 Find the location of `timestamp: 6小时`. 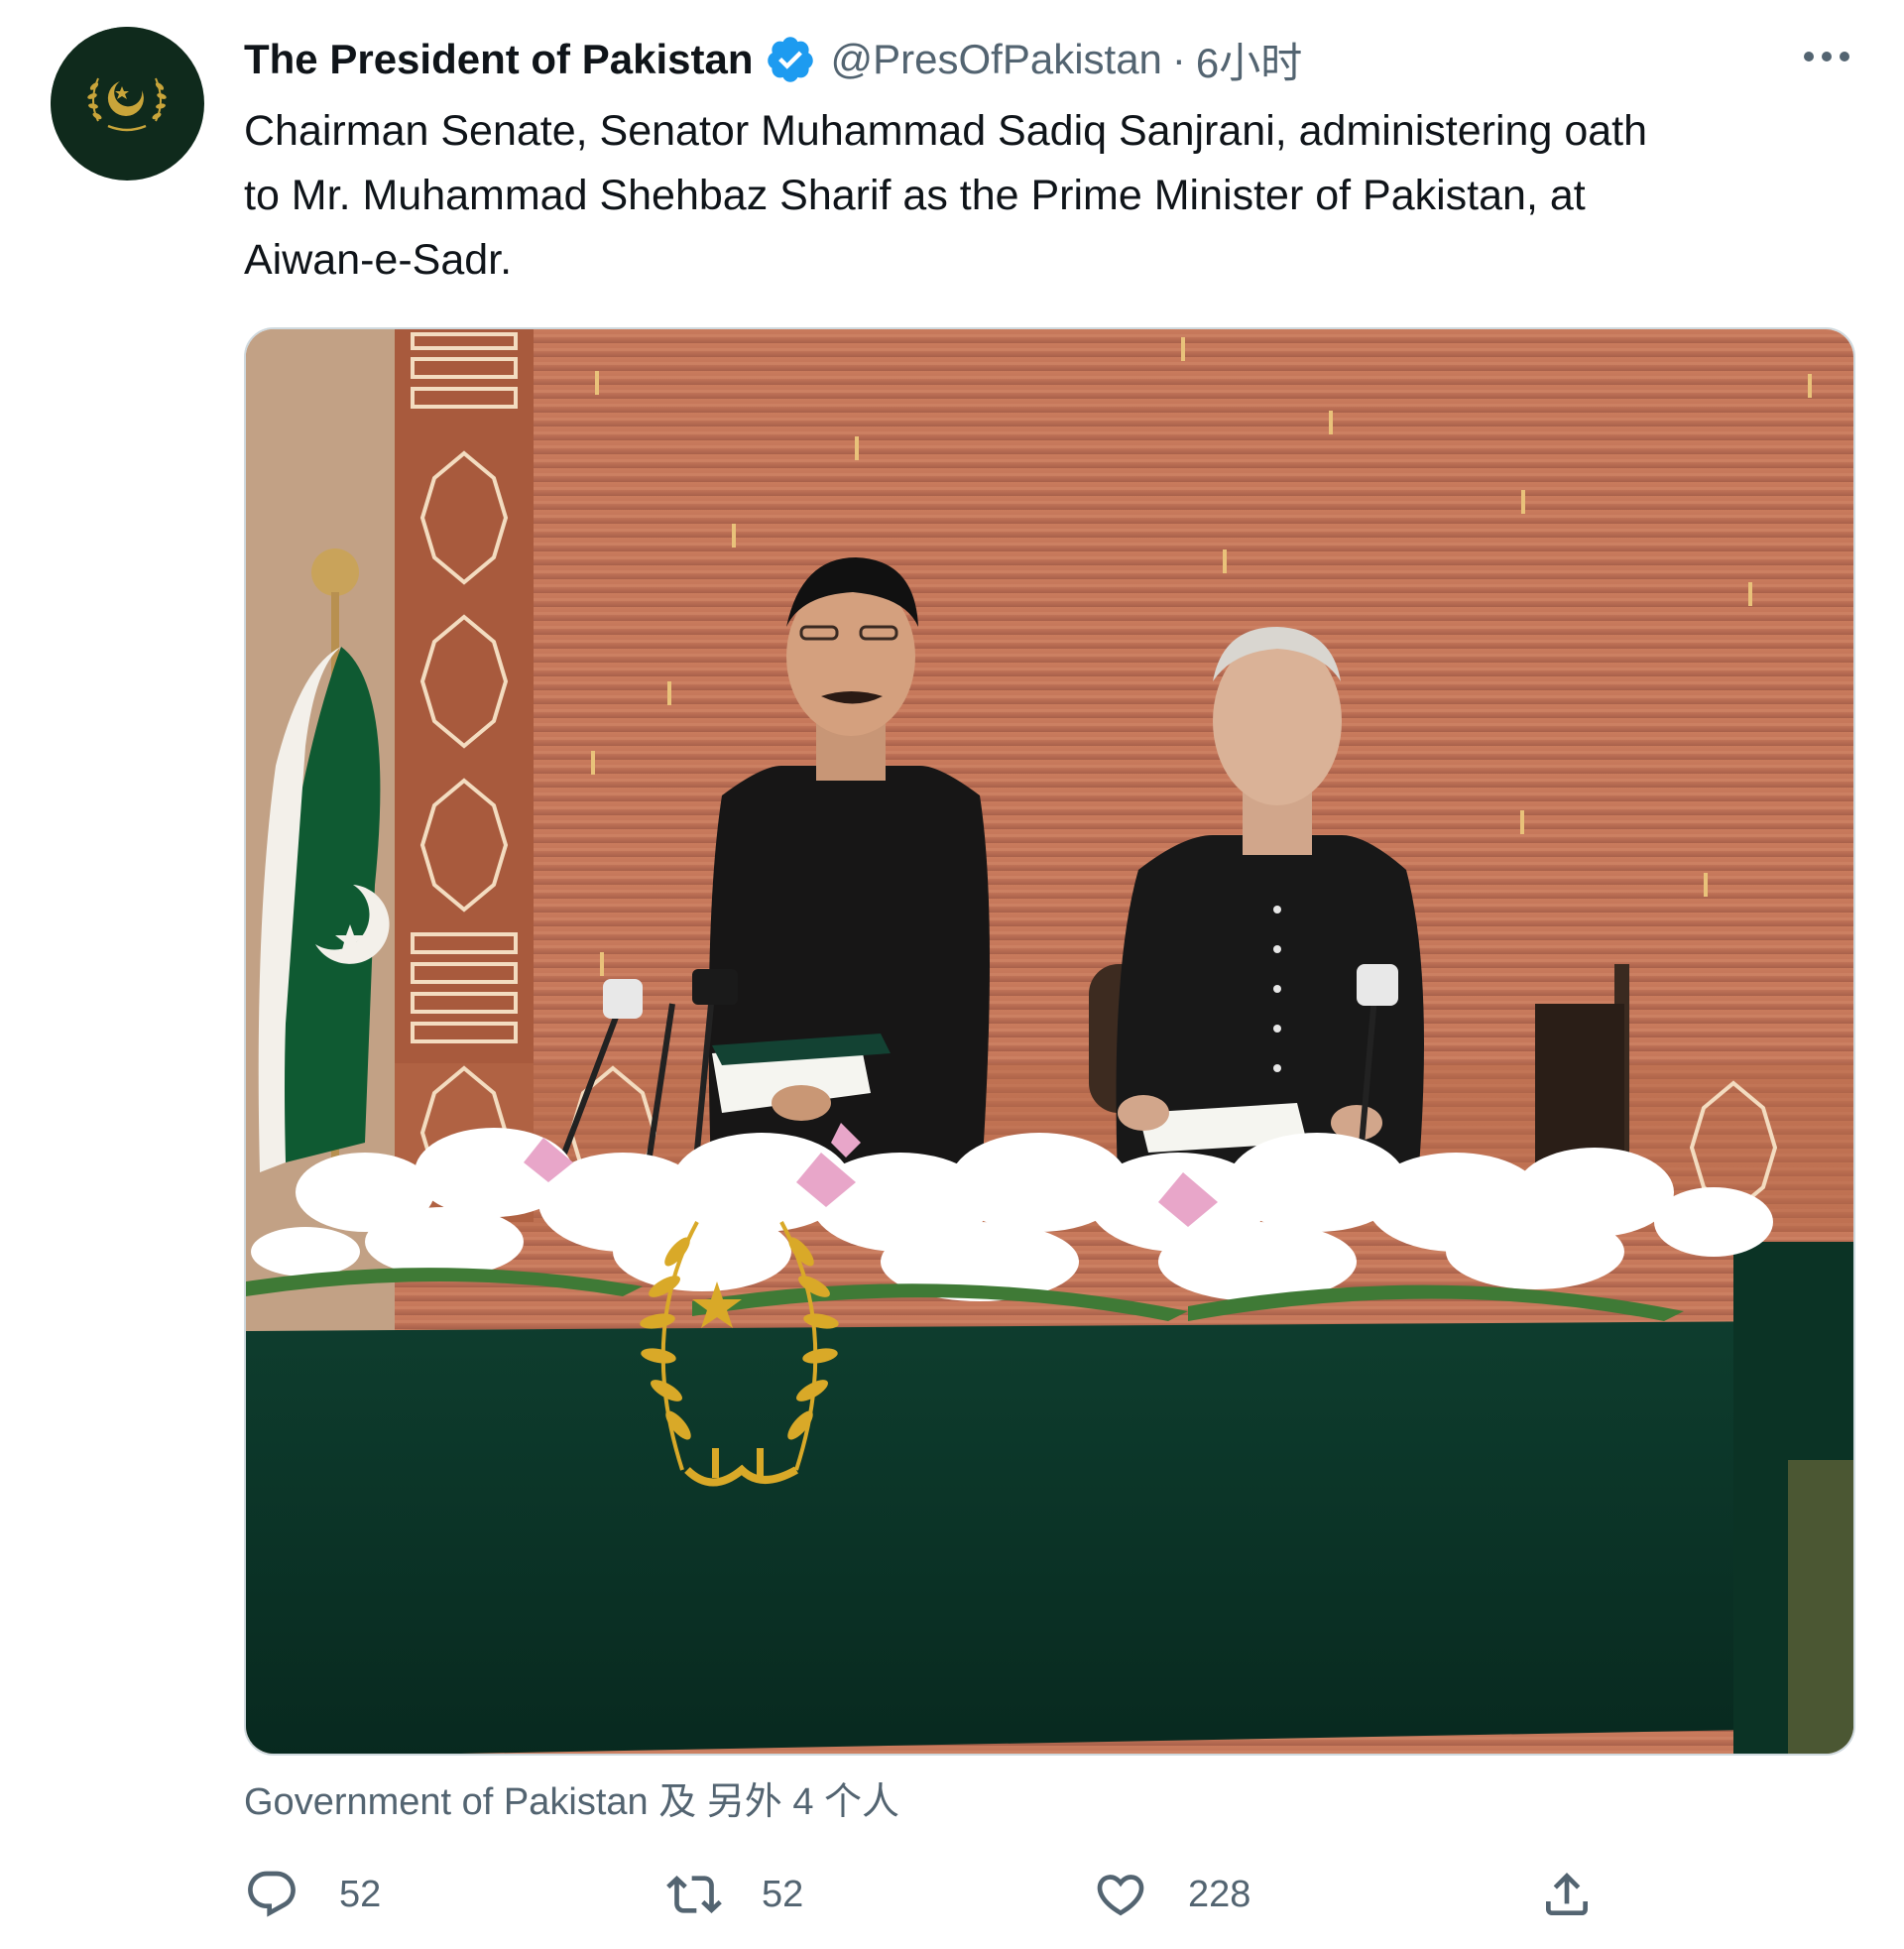

timestamp: 6小时 is located at coordinates (1249, 60).